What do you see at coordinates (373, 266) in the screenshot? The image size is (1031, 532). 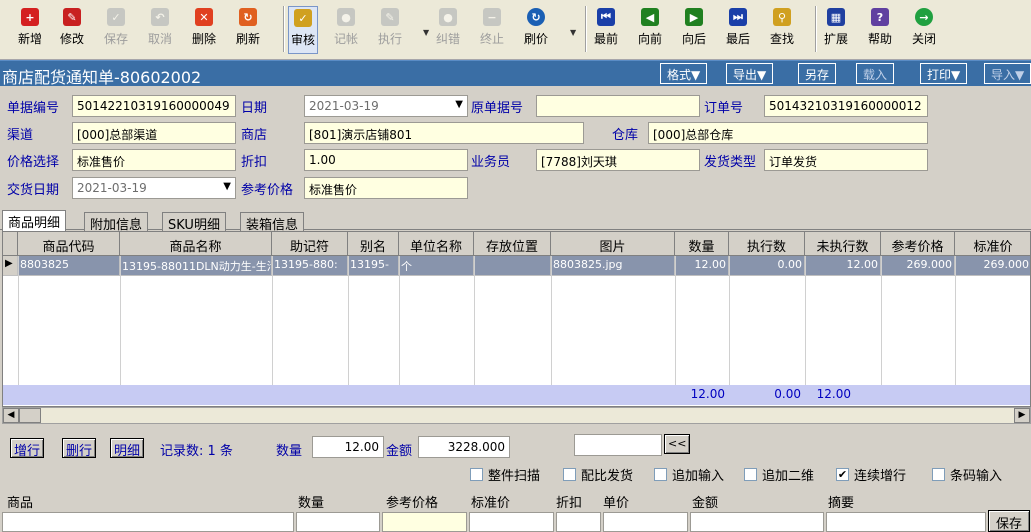 I see `cell-alias: 13195-` at bounding box center [373, 266].